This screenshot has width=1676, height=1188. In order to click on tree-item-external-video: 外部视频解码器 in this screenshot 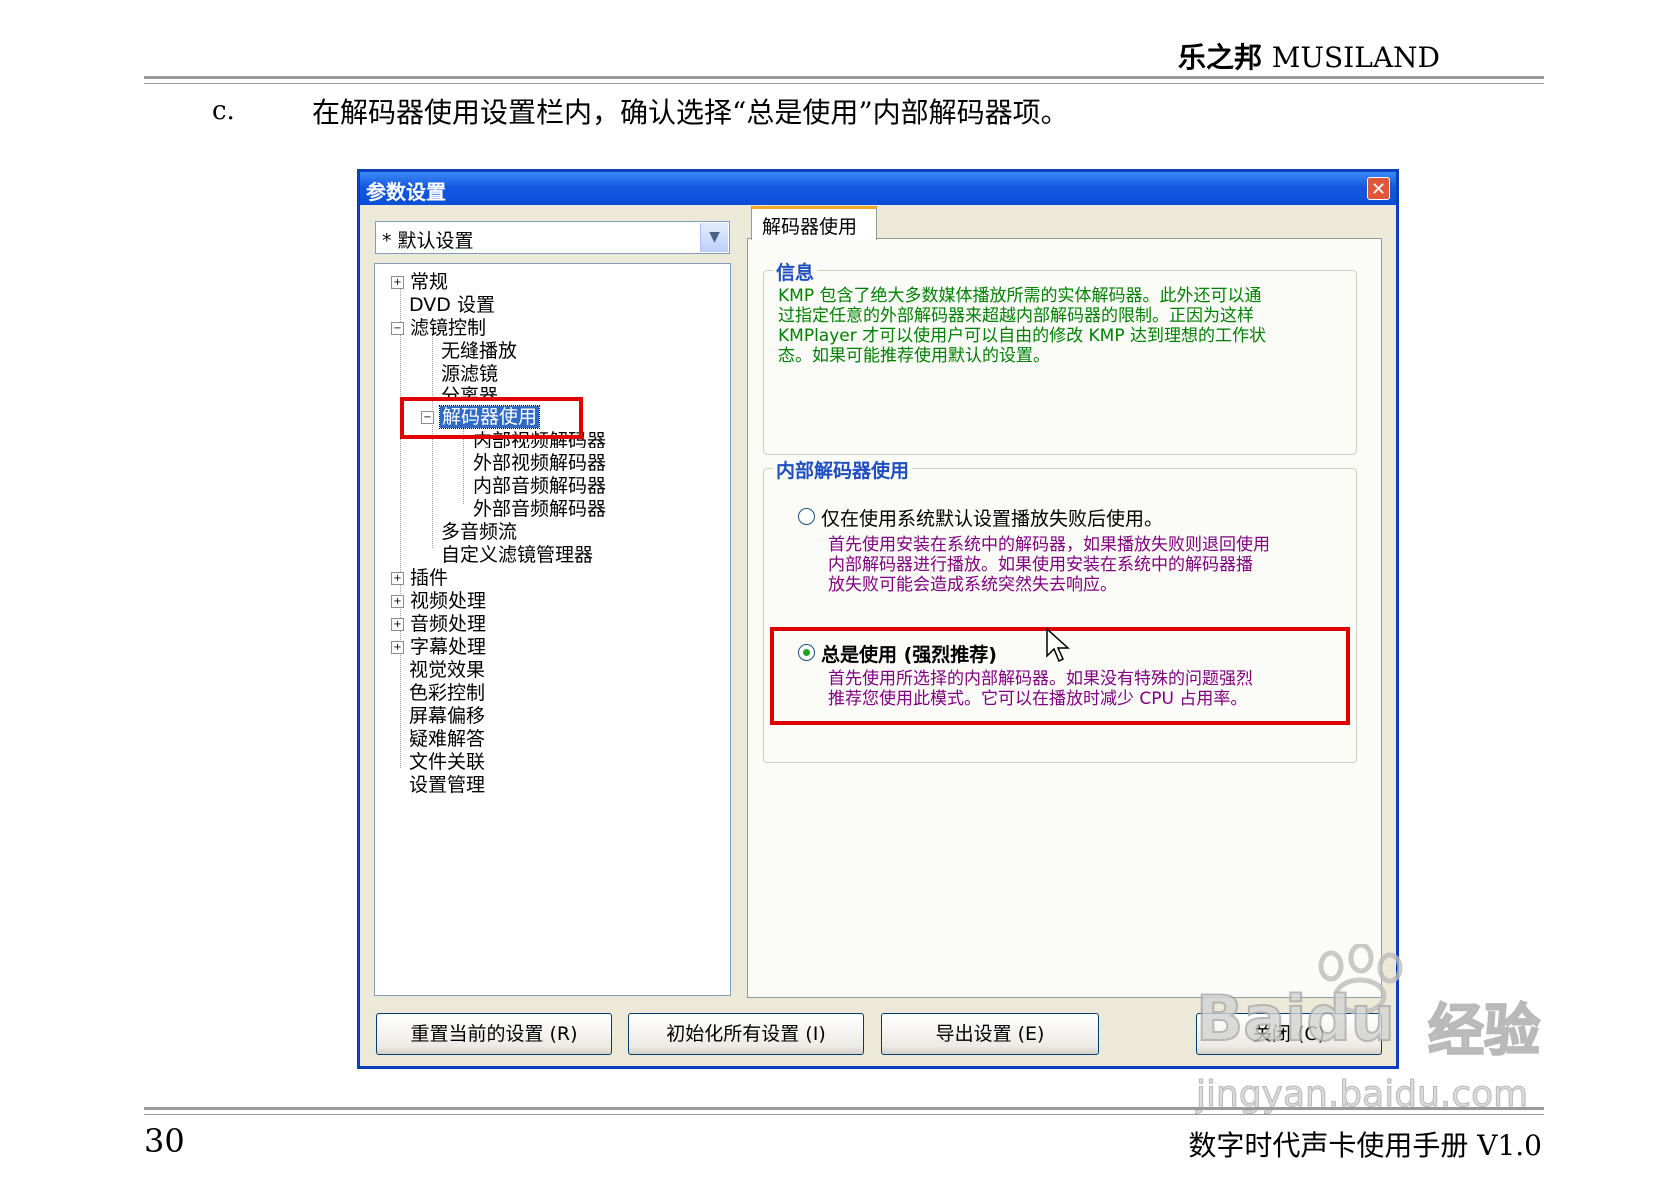, I will do `click(539, 463)`.